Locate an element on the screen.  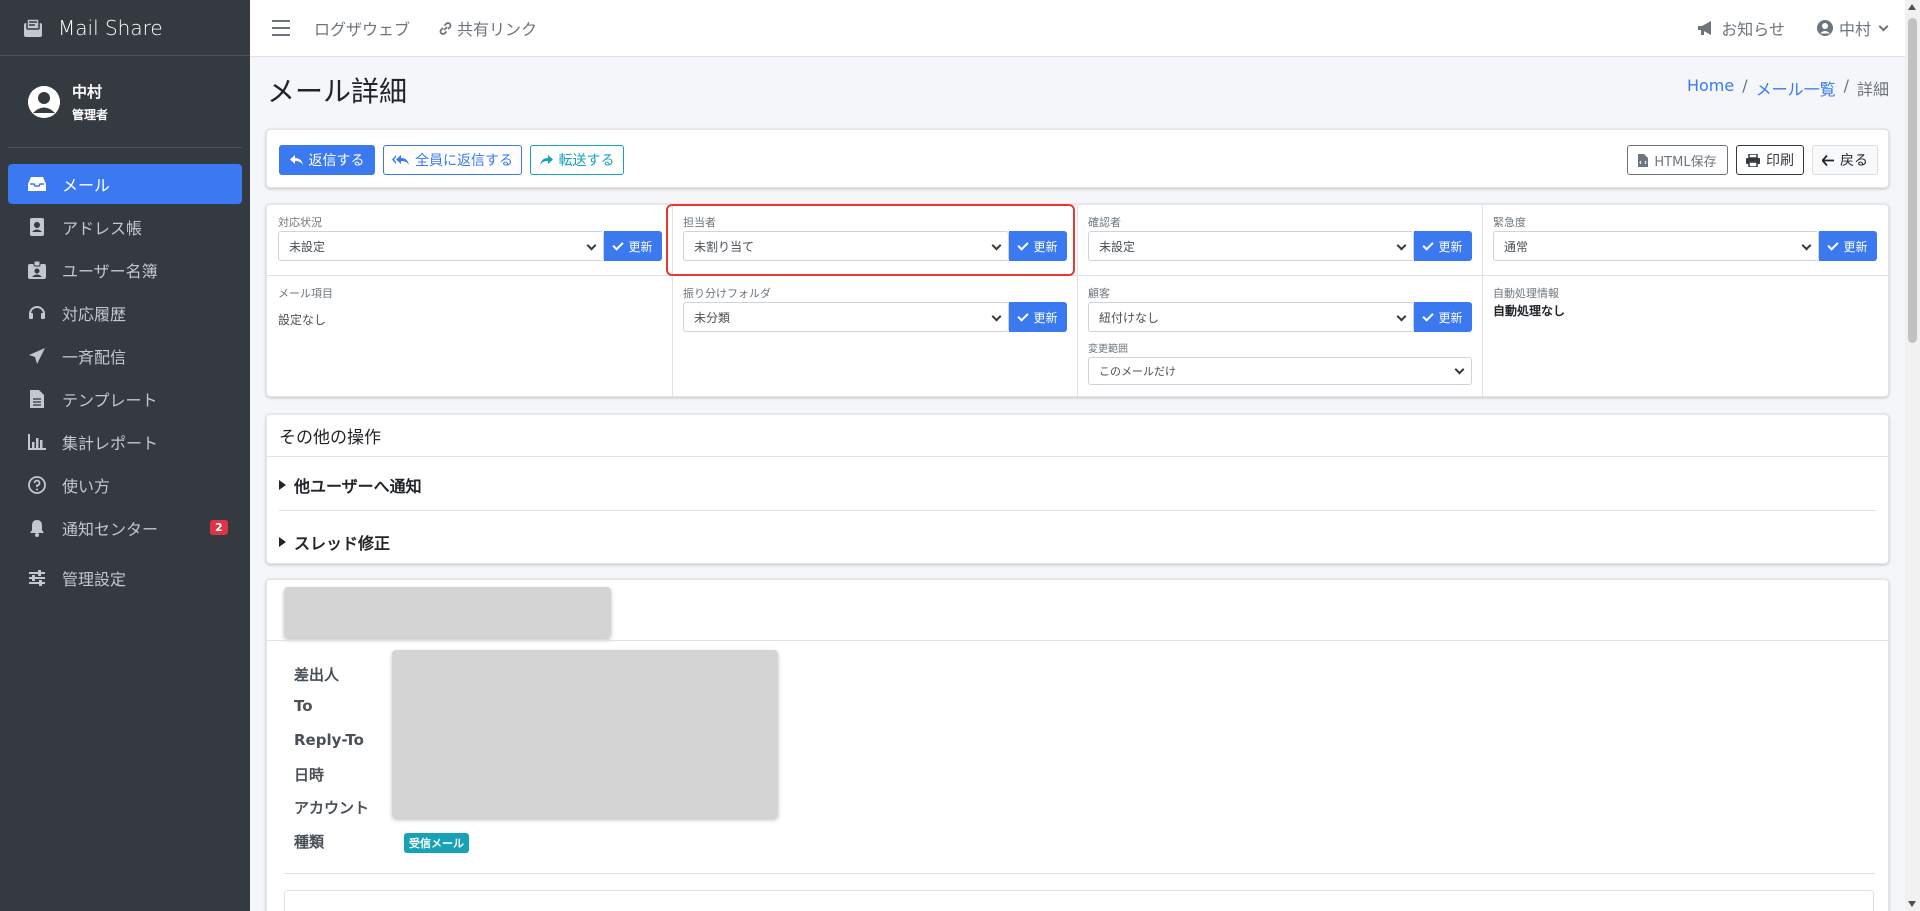
user-menu: 中村 is located at coordinates (1852, 28).